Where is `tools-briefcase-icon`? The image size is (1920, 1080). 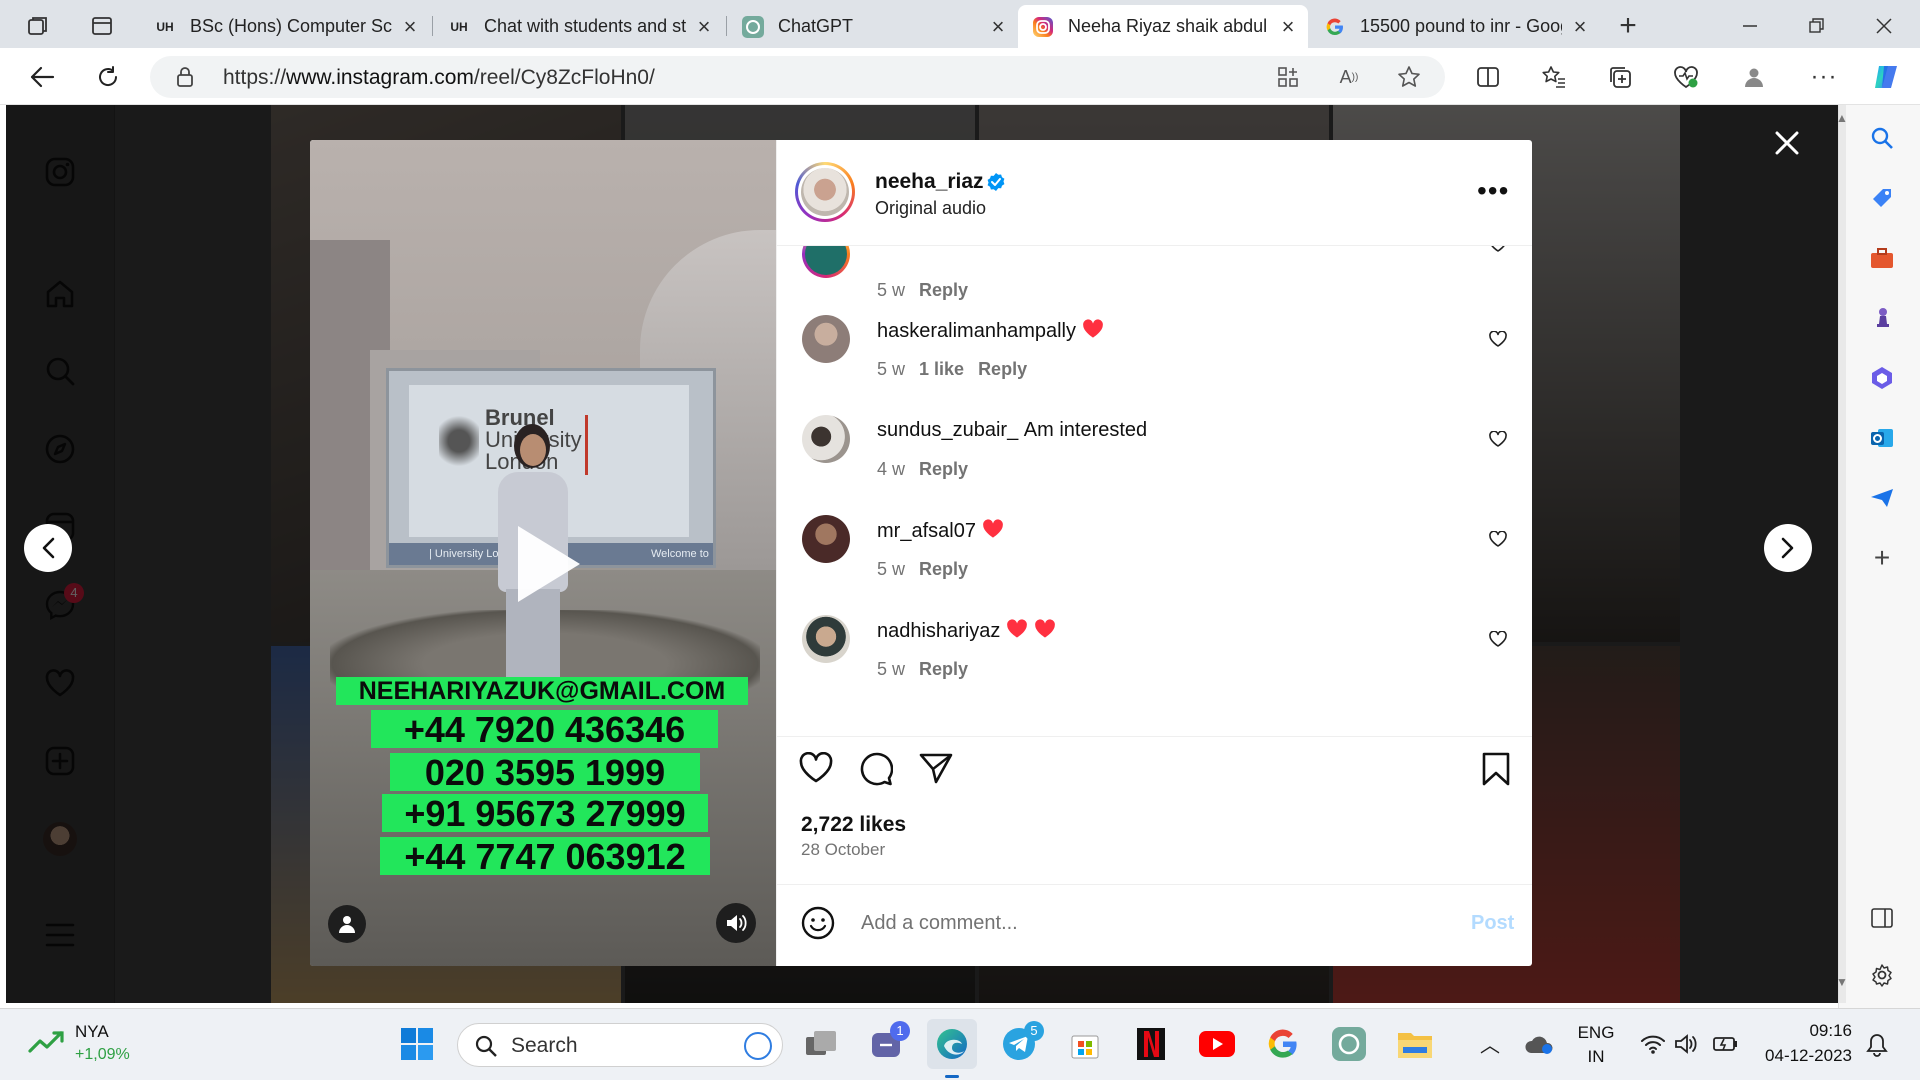 tools-briefcase-icon is located at coordinates (1882, 258).